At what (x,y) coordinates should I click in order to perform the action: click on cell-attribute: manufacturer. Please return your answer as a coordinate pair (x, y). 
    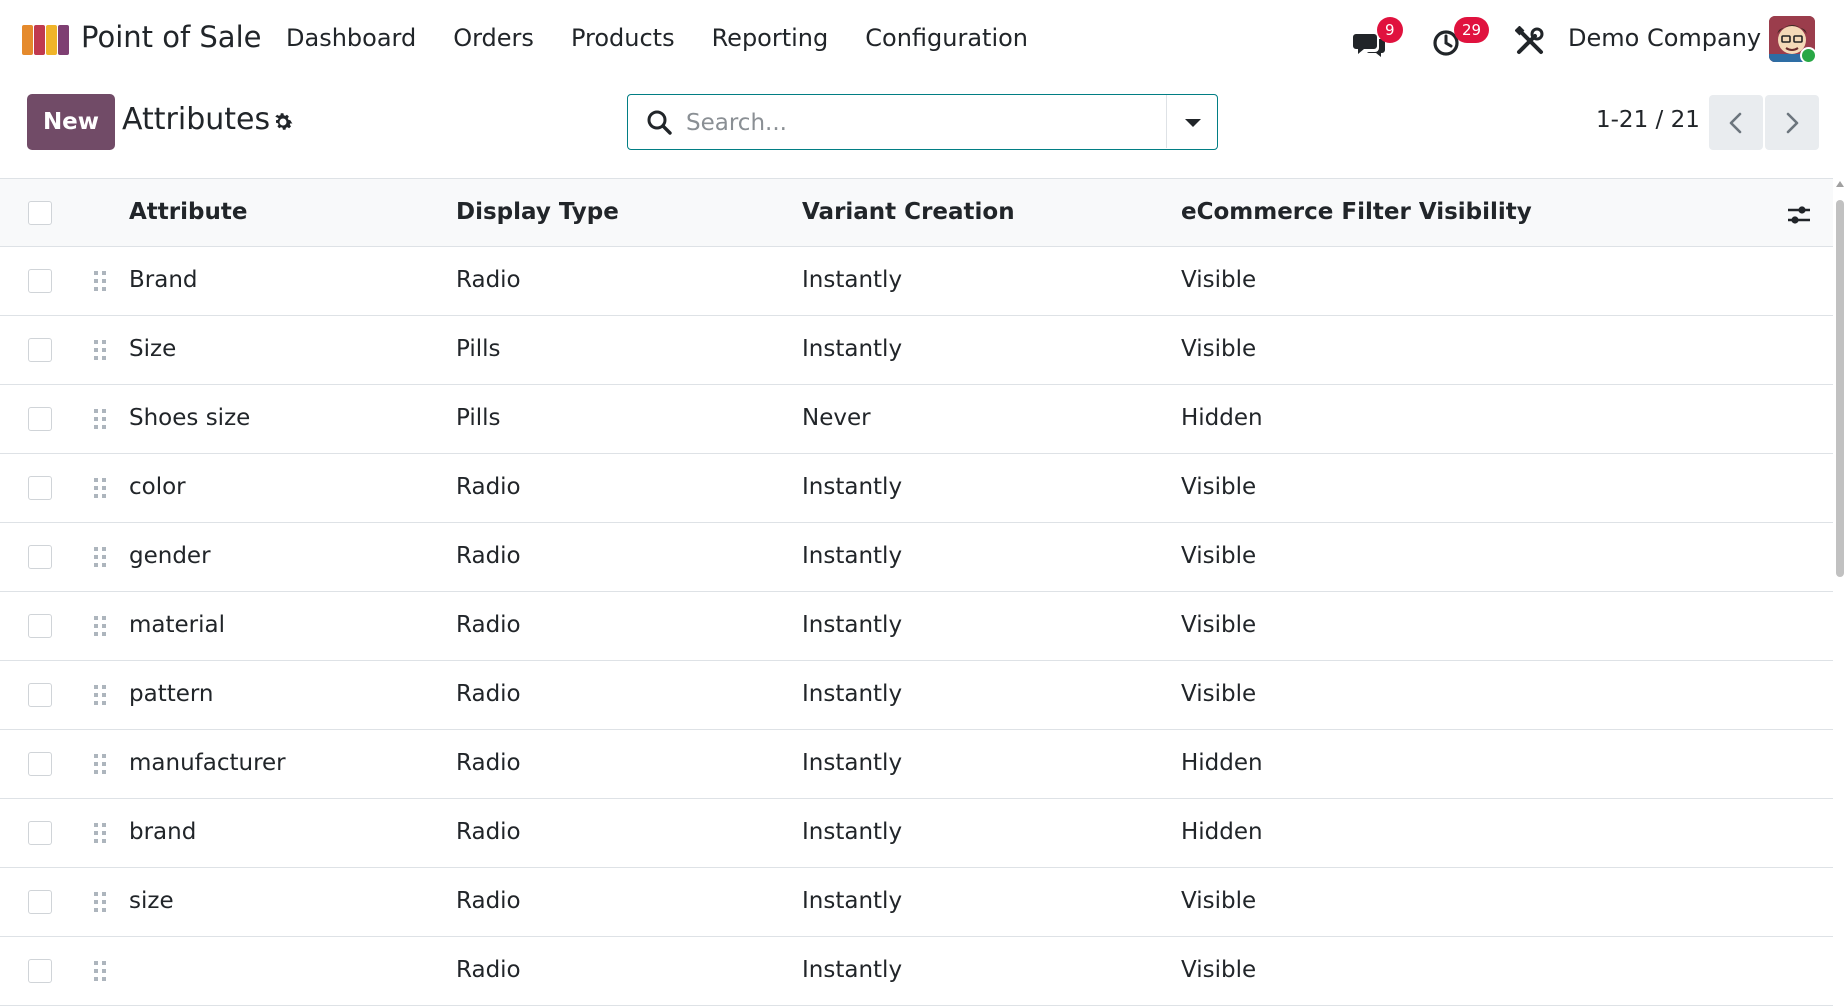
    Looking at the image, I should click on (207, 763).